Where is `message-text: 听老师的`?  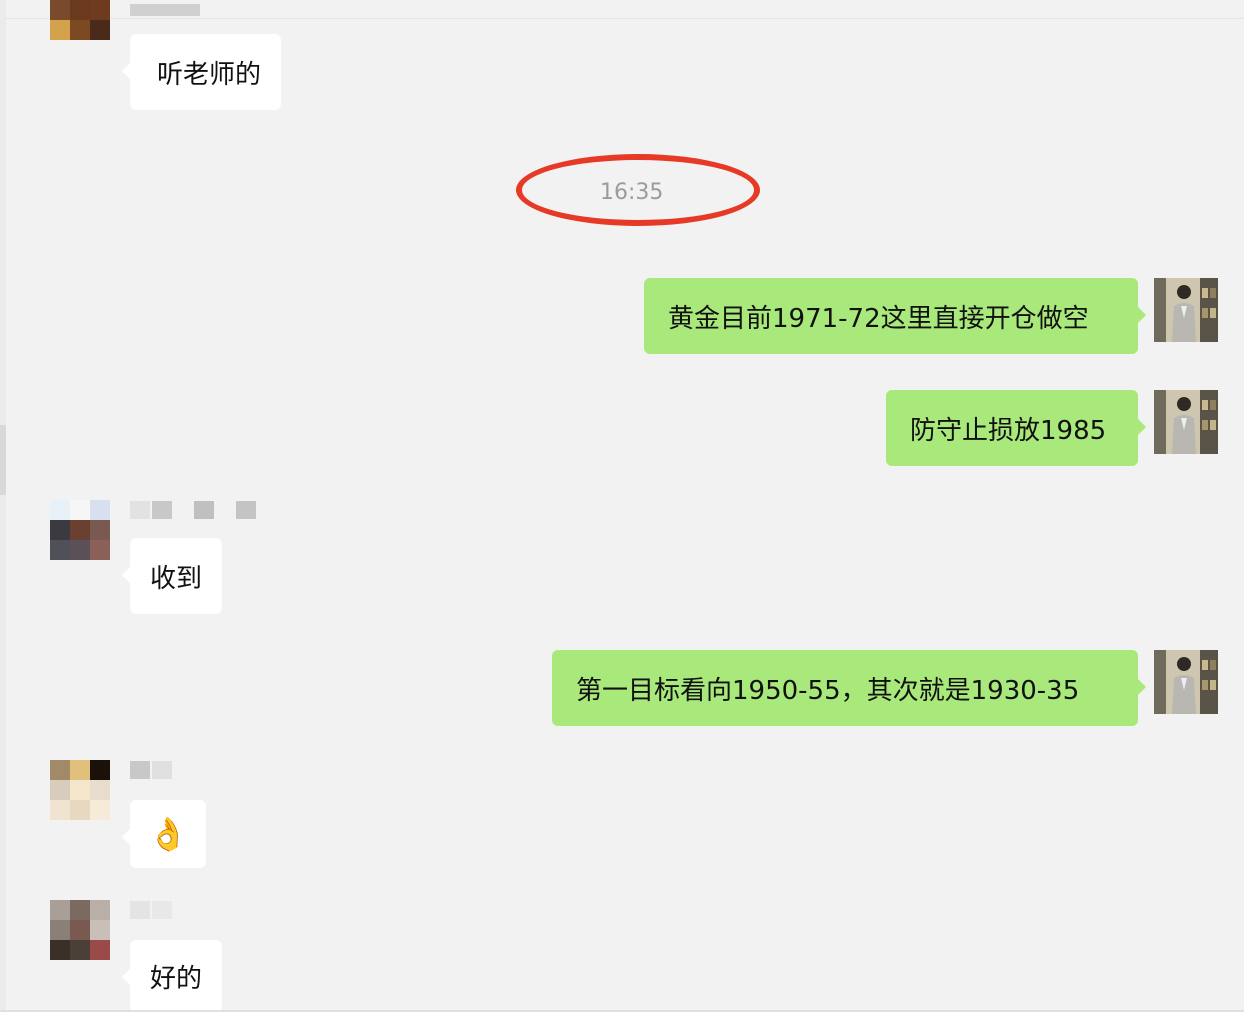 message-text: 听老师的 is located at coordinates (209, 74).